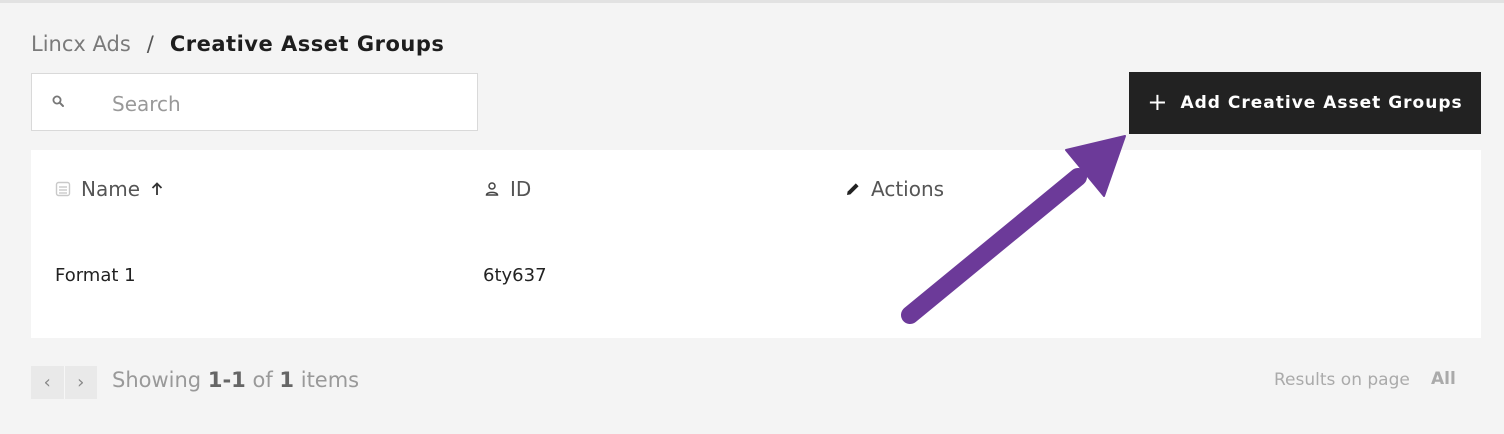 This screenshot has width=1504, height=434. Describe the element at coordinates (1443, 379) in the screenshot. I see `results-on-page-all-option: All` at that location.